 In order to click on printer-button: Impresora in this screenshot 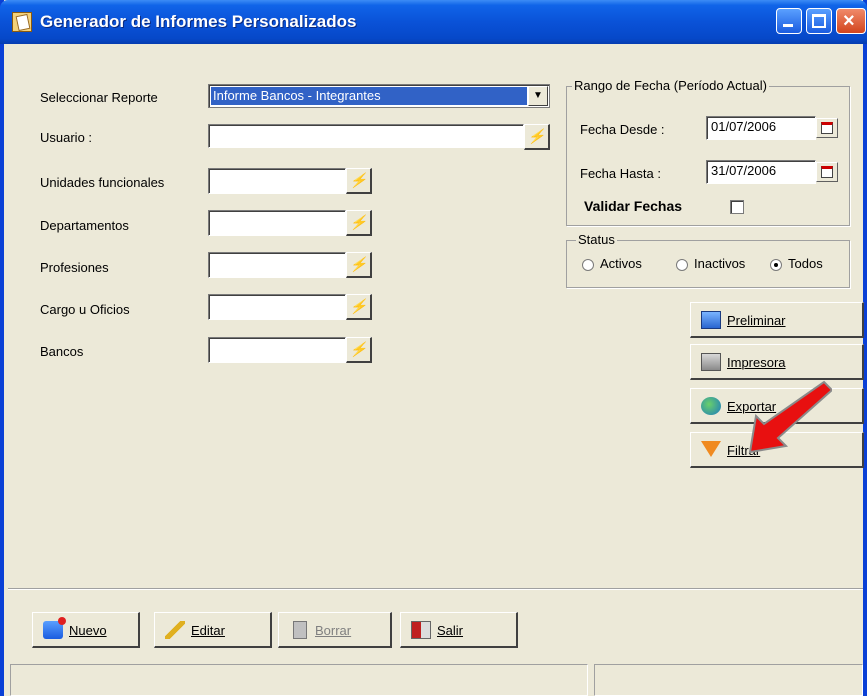, I will do `click(777, 362)`.